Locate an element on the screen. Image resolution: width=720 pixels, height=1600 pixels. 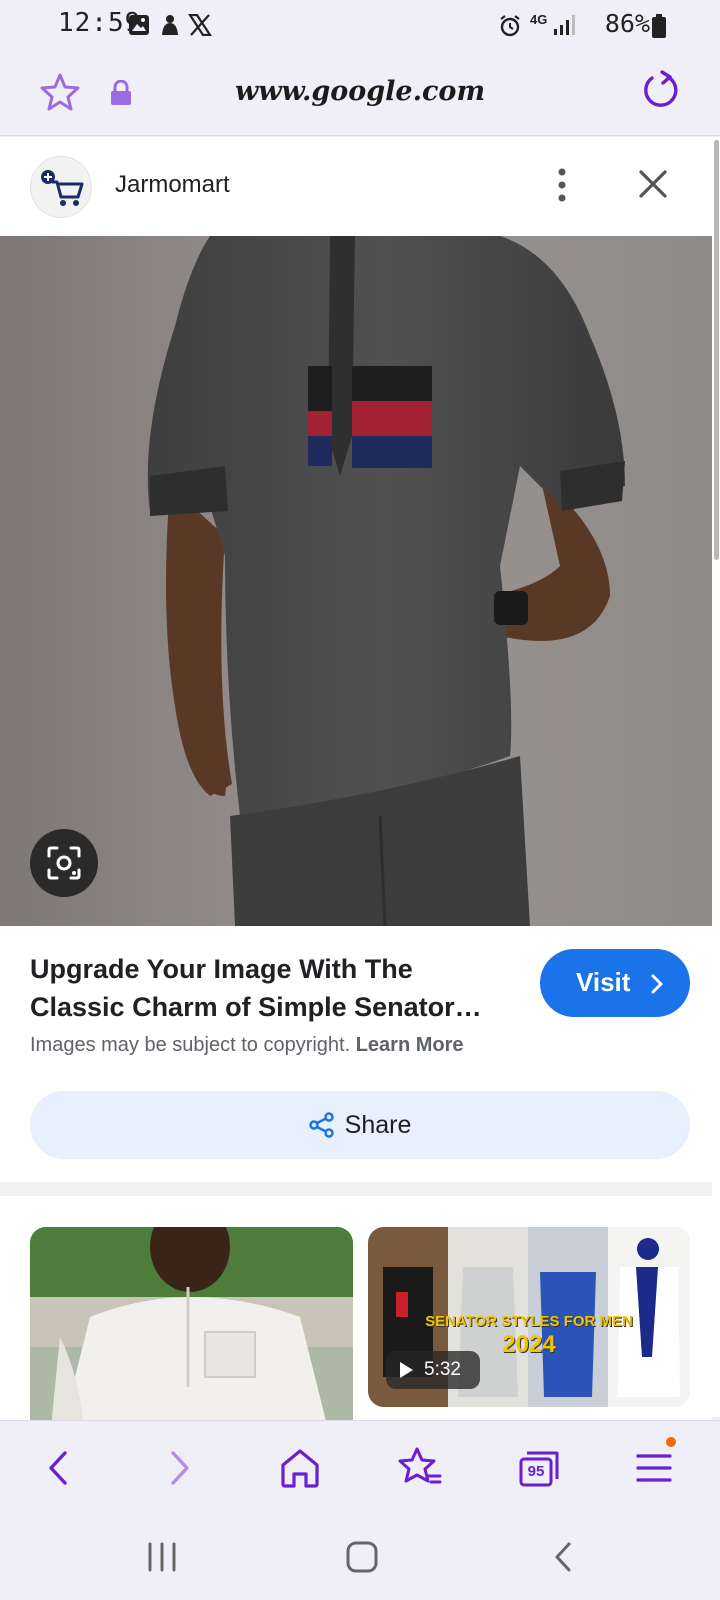
battery-percent: 86% is located at coordinates (627, 23).